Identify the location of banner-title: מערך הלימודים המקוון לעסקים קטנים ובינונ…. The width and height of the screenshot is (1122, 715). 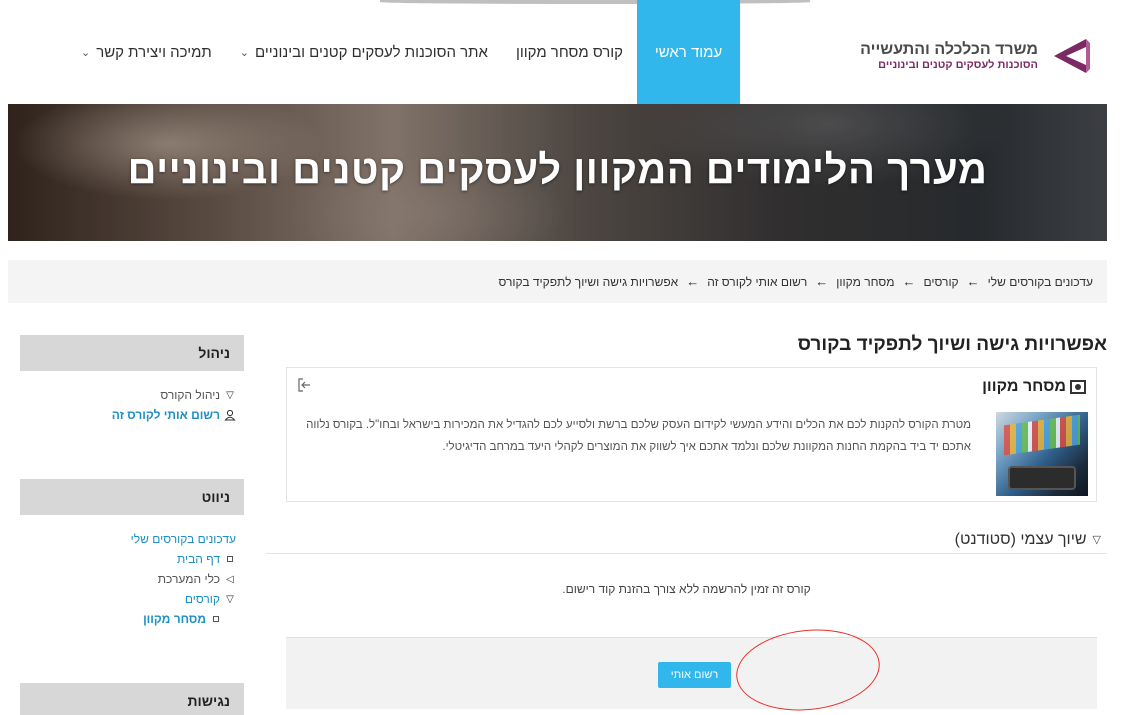
(557, 170).